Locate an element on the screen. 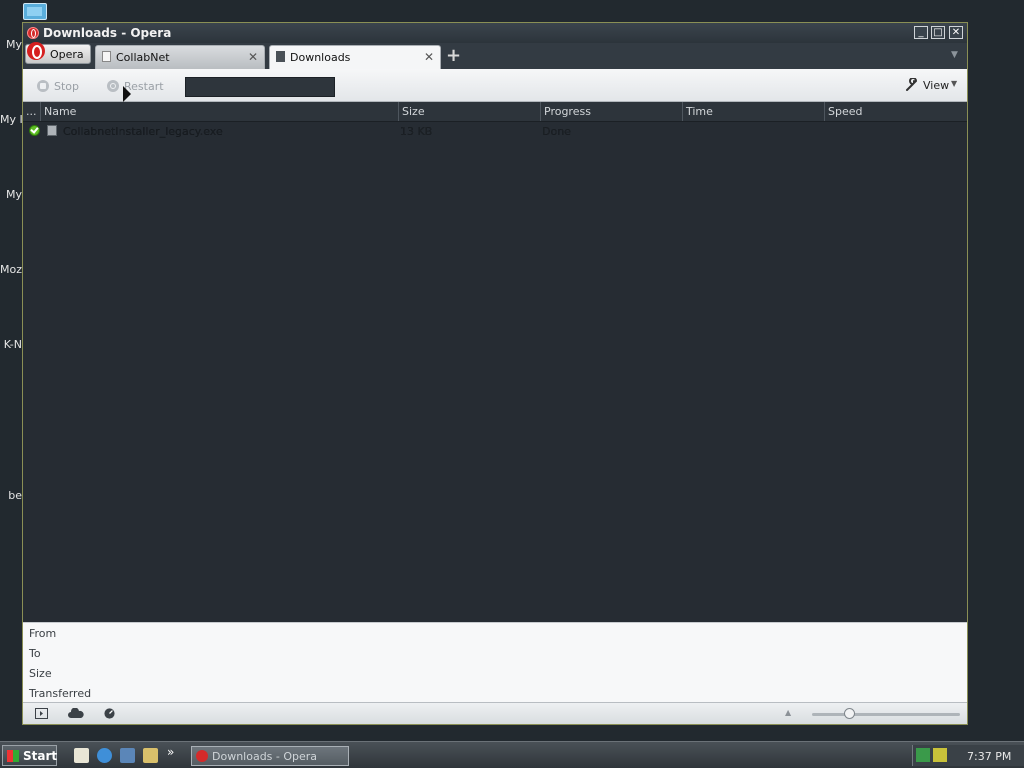 This screenshot has width=1024, height=768. close-window-button: ✕ is located at coordinates (956, 32).